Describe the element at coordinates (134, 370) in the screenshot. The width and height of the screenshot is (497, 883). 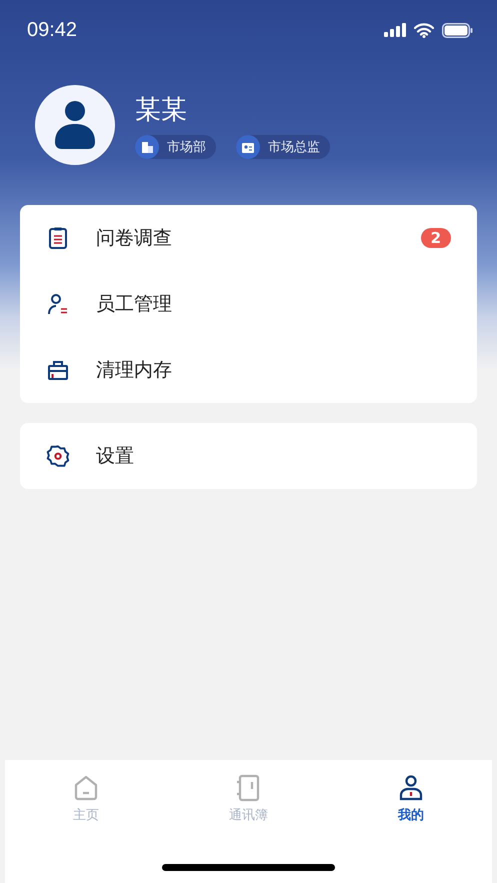
I see `menu-label: 清理内存` at that location.